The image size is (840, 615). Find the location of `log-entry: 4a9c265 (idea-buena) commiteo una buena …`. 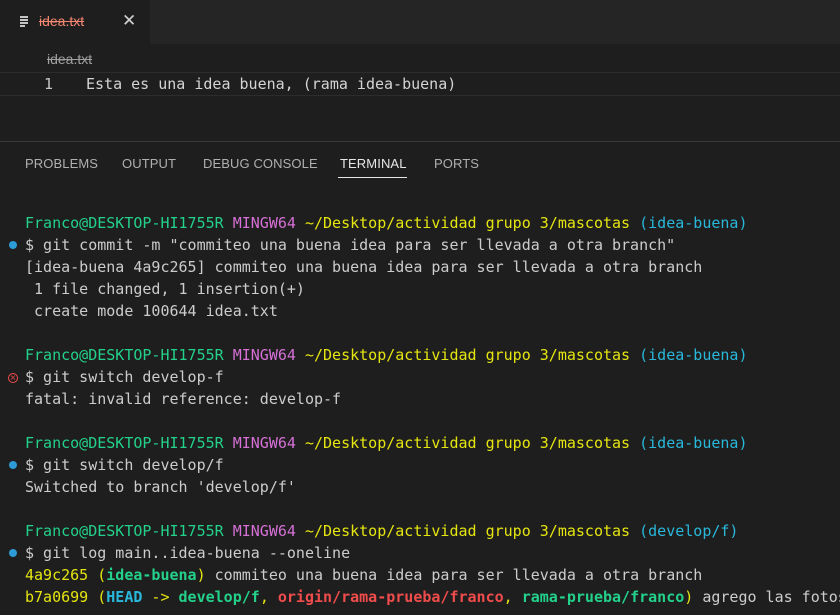

log-entry: 4a9c265 (idea-buena) commiteo una buena … is located at coordinates (363, 575).